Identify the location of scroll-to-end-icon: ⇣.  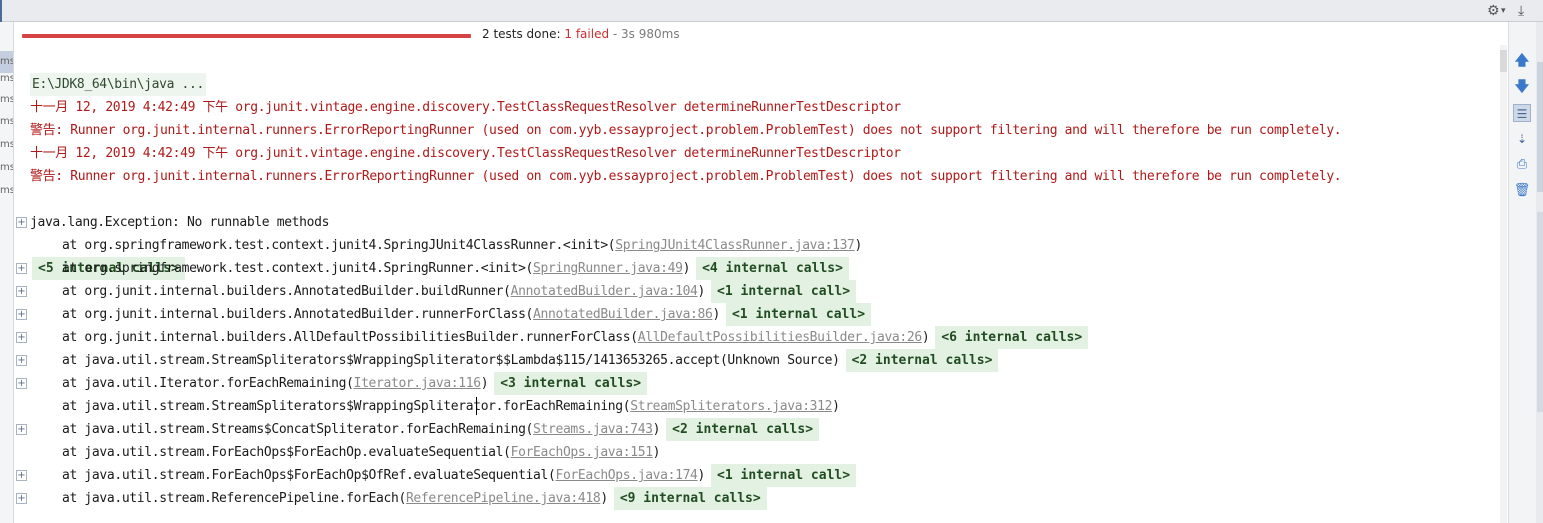
(1522, 139).